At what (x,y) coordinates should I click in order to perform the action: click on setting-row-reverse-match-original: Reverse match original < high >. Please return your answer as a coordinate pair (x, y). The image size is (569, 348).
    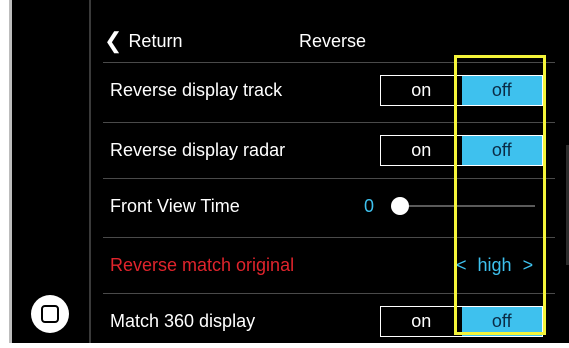
    Looking at the image, I should click on (329, 264).